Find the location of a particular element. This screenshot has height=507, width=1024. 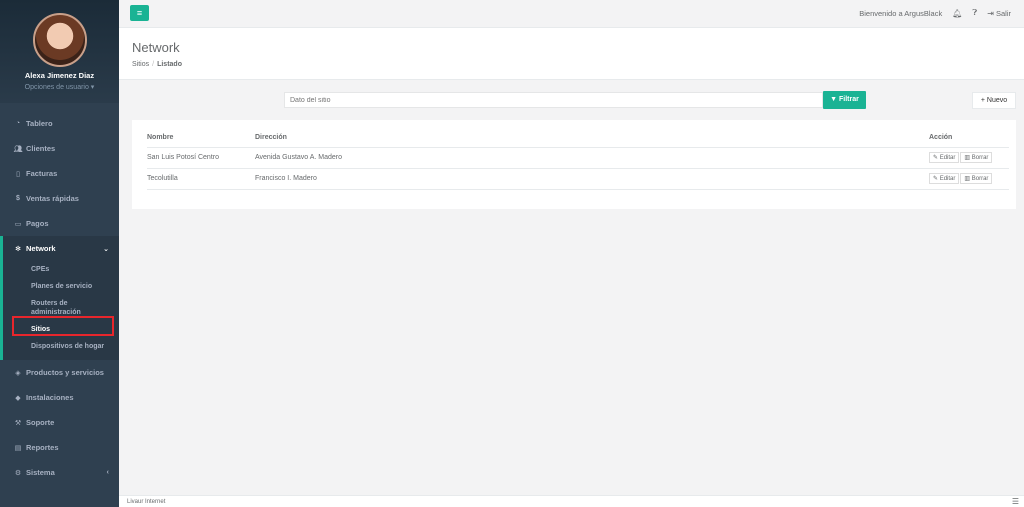

sidebar-item-label: Instalaciones is located at coordinates (50, 397).